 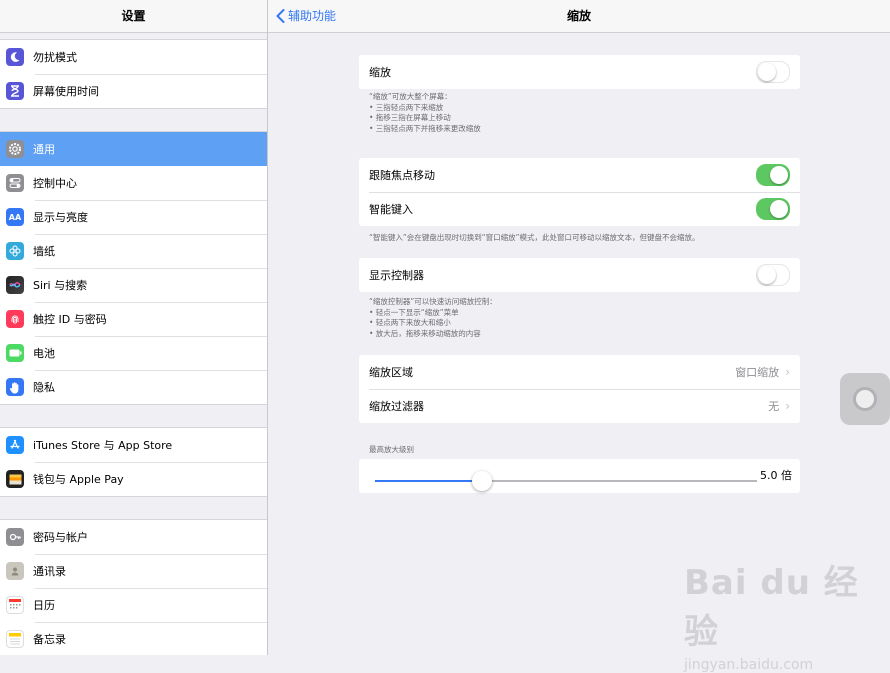 What do you see at coordinates (774, 406) in the screenshot?
I see `zoom-filter-value: 无` at bounding box center [774, 406].